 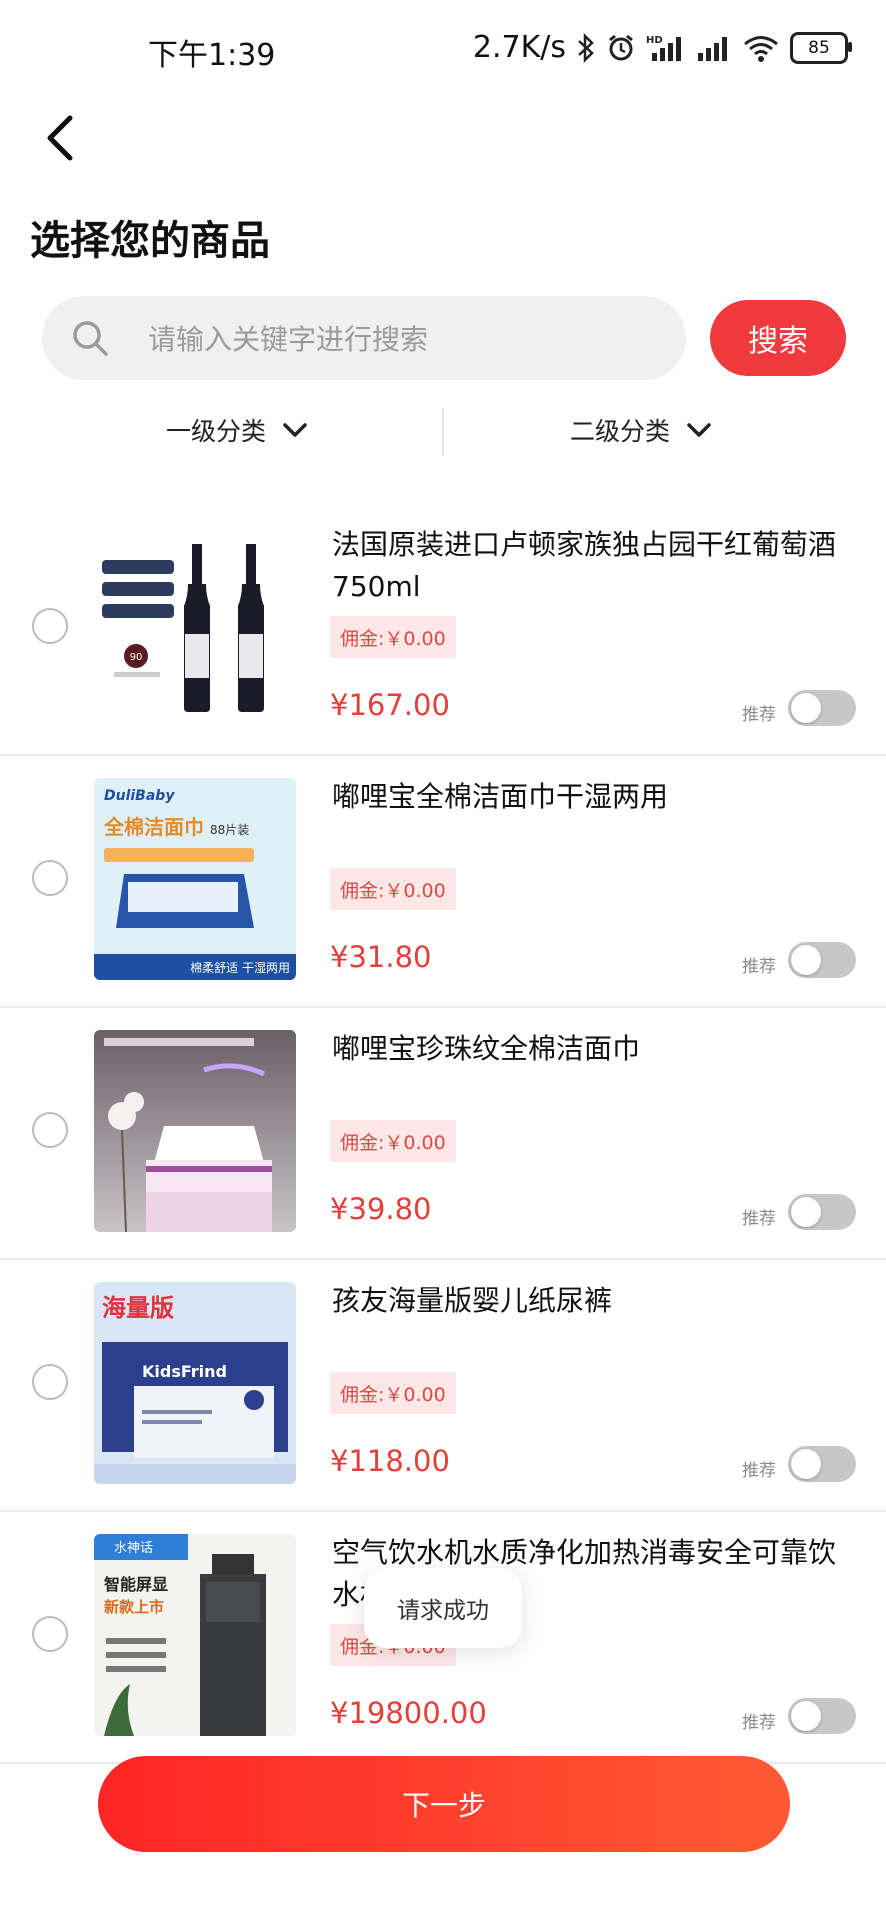 I want to click on back-button, so click(x=60, y=138).